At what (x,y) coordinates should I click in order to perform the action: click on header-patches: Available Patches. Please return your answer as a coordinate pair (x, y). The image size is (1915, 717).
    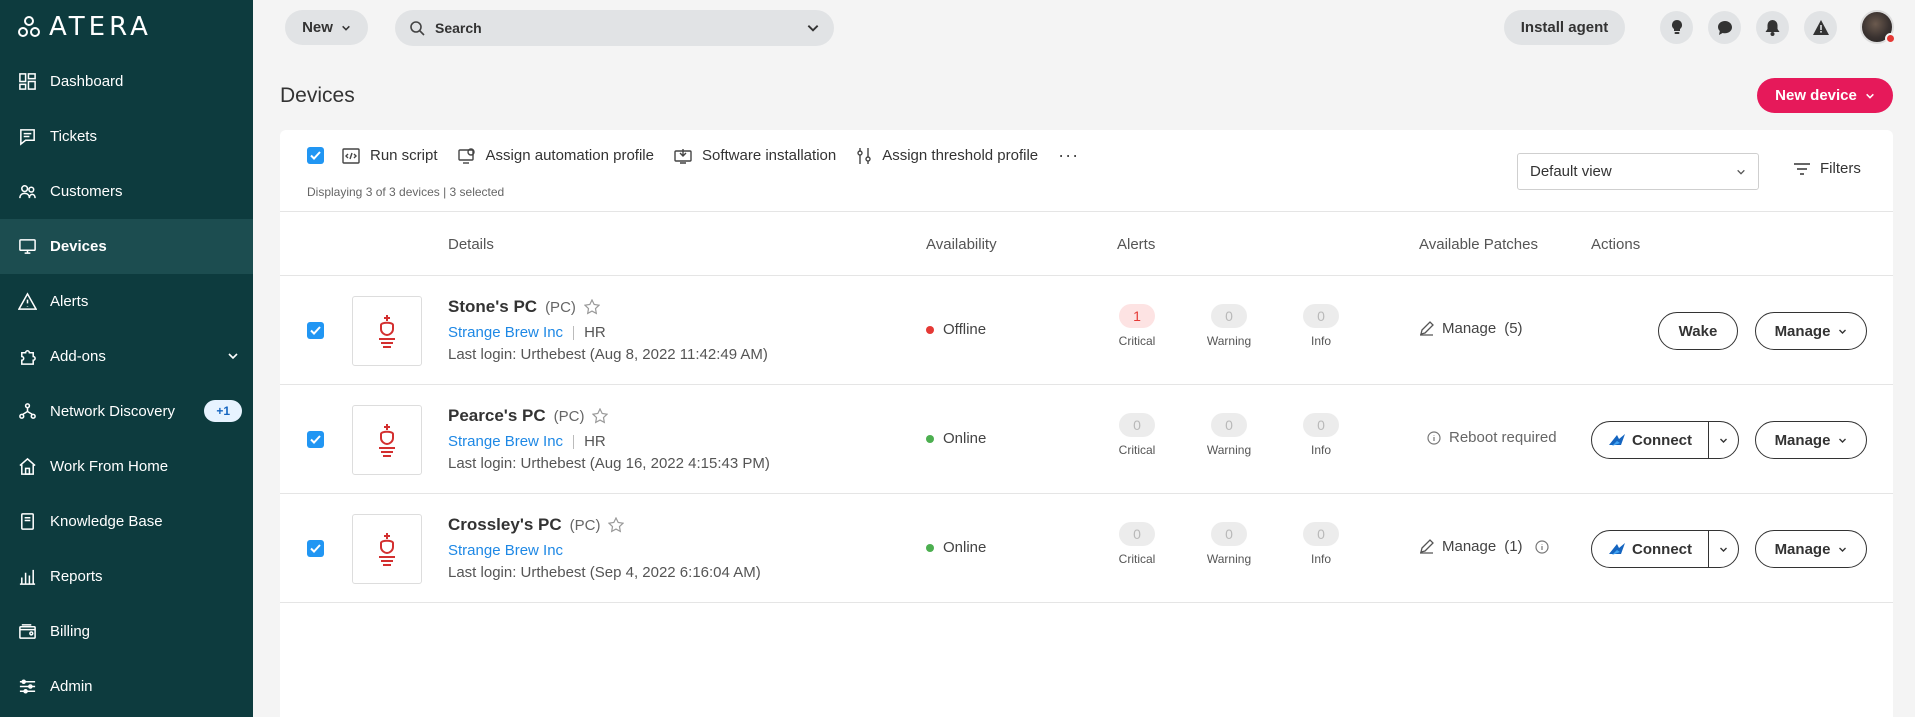
    Looking at the image, I should click on (1478, 244).